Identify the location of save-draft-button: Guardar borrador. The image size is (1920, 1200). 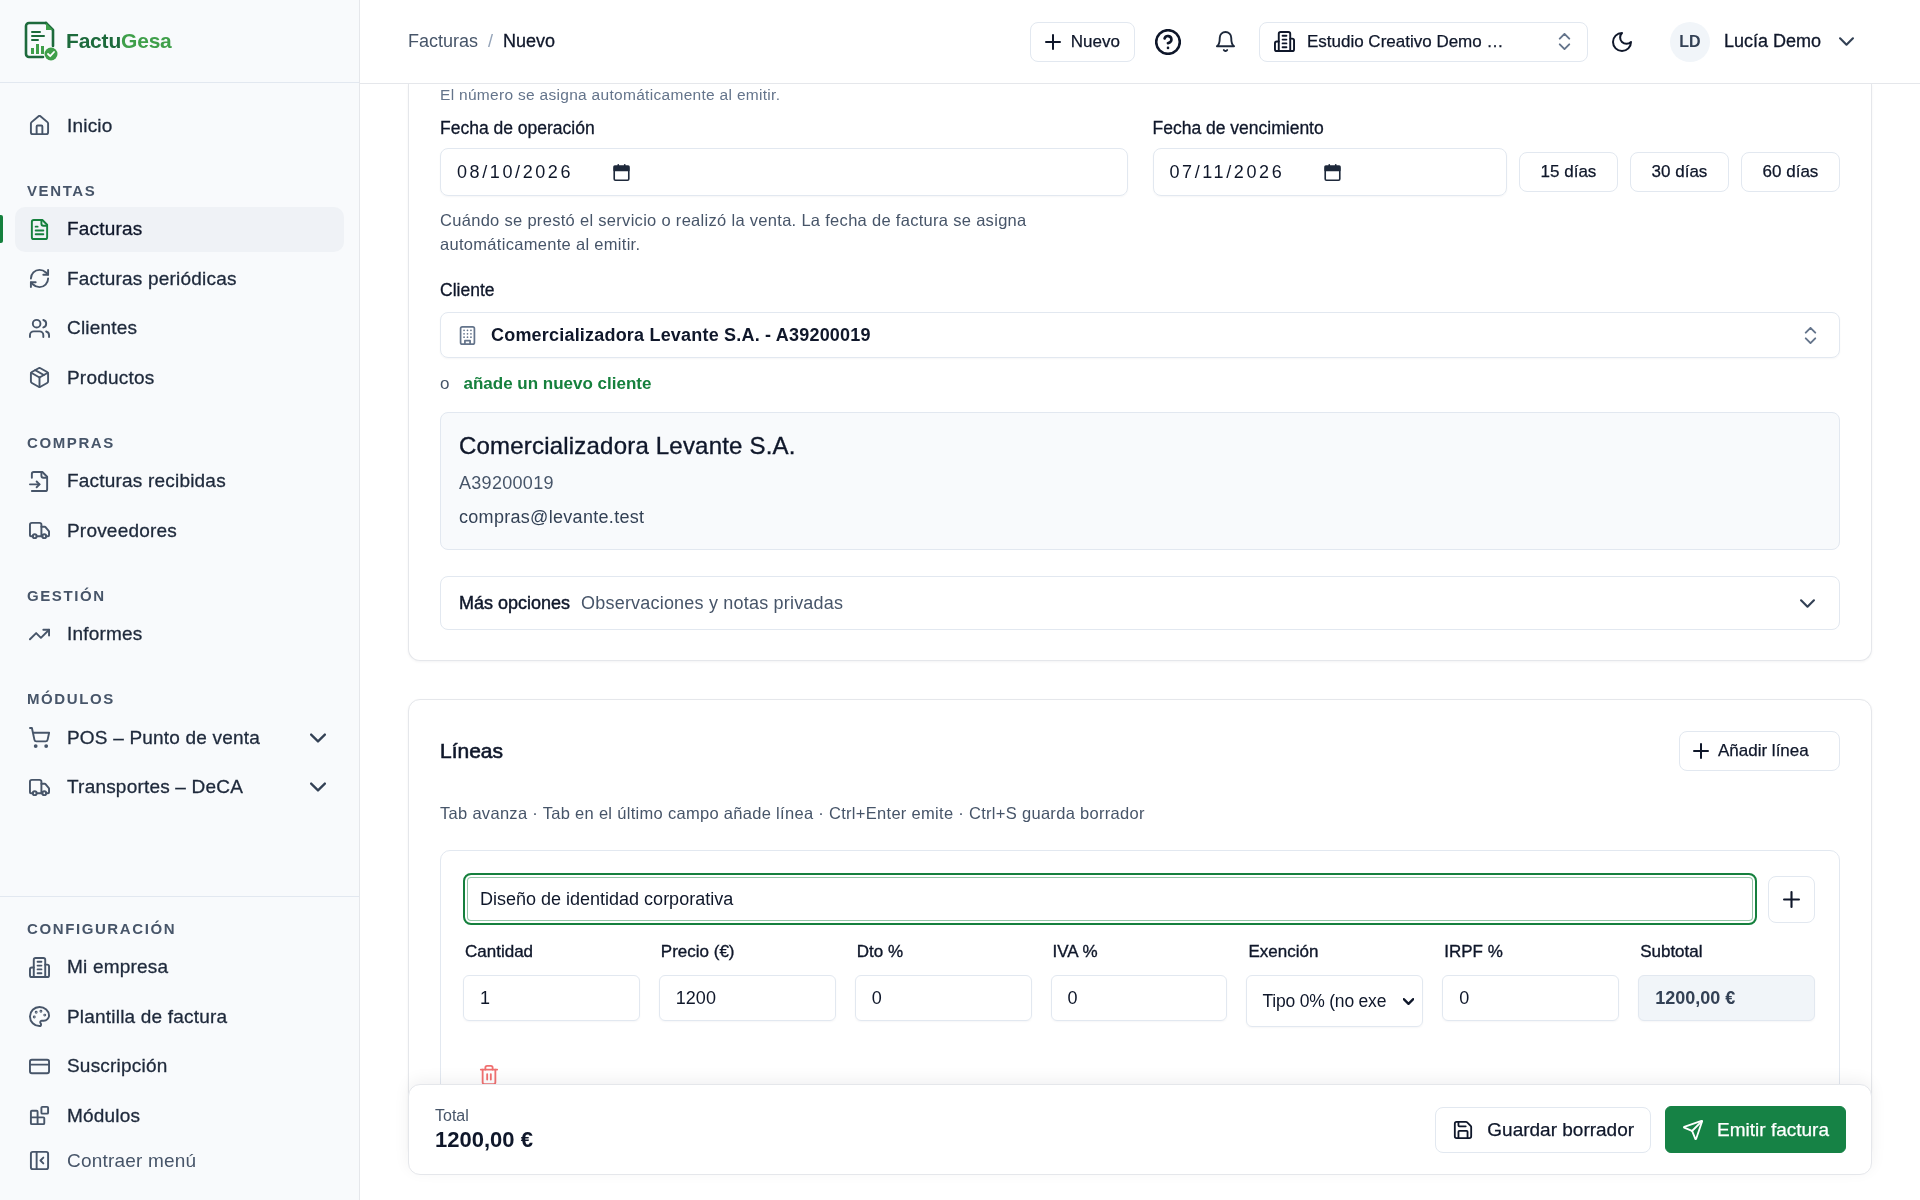
(1543, 1129).